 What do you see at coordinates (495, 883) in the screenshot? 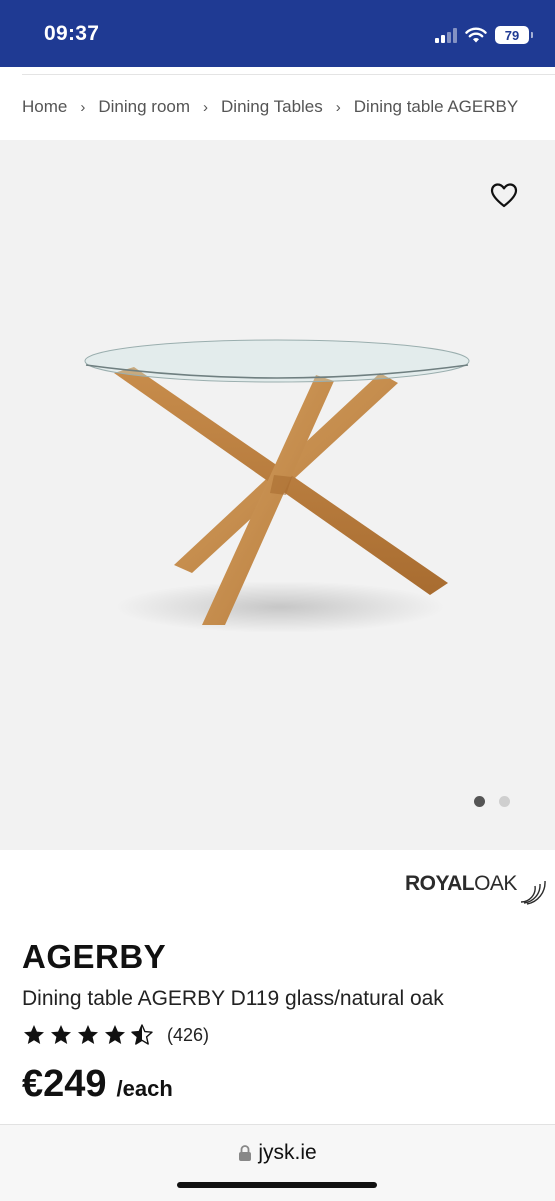
I see `brand-oak: OAK` at bounding box center [495, 883].